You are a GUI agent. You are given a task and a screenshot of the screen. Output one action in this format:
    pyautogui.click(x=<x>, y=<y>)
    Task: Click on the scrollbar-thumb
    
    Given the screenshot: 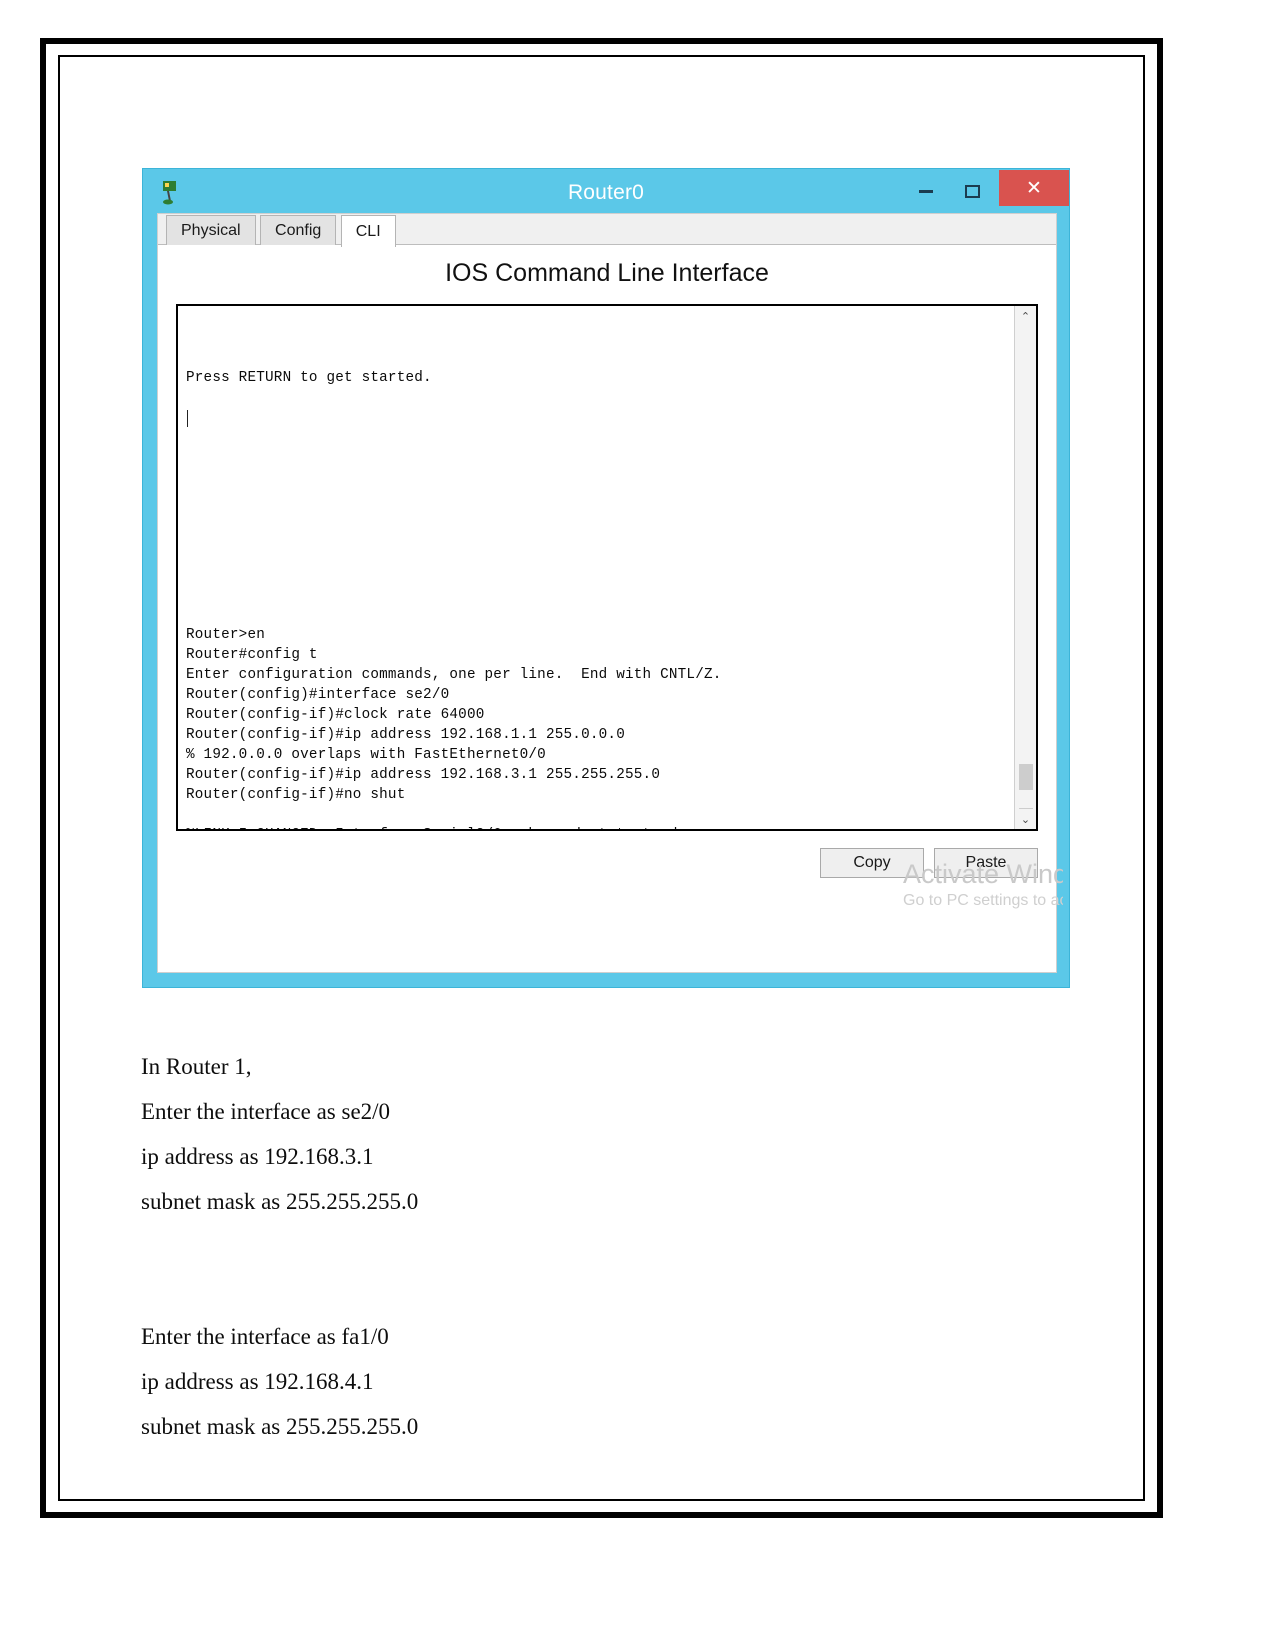 What is the action you would take?
    pyautogui.click(x=1026, y=777)
    